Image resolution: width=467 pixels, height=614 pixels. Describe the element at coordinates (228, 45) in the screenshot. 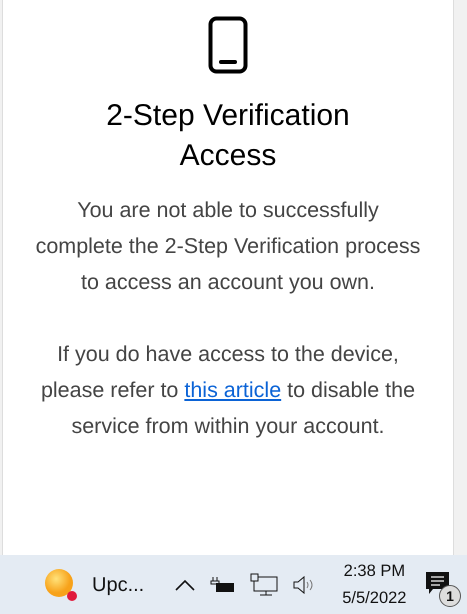

I see `phone-icon` at that location.